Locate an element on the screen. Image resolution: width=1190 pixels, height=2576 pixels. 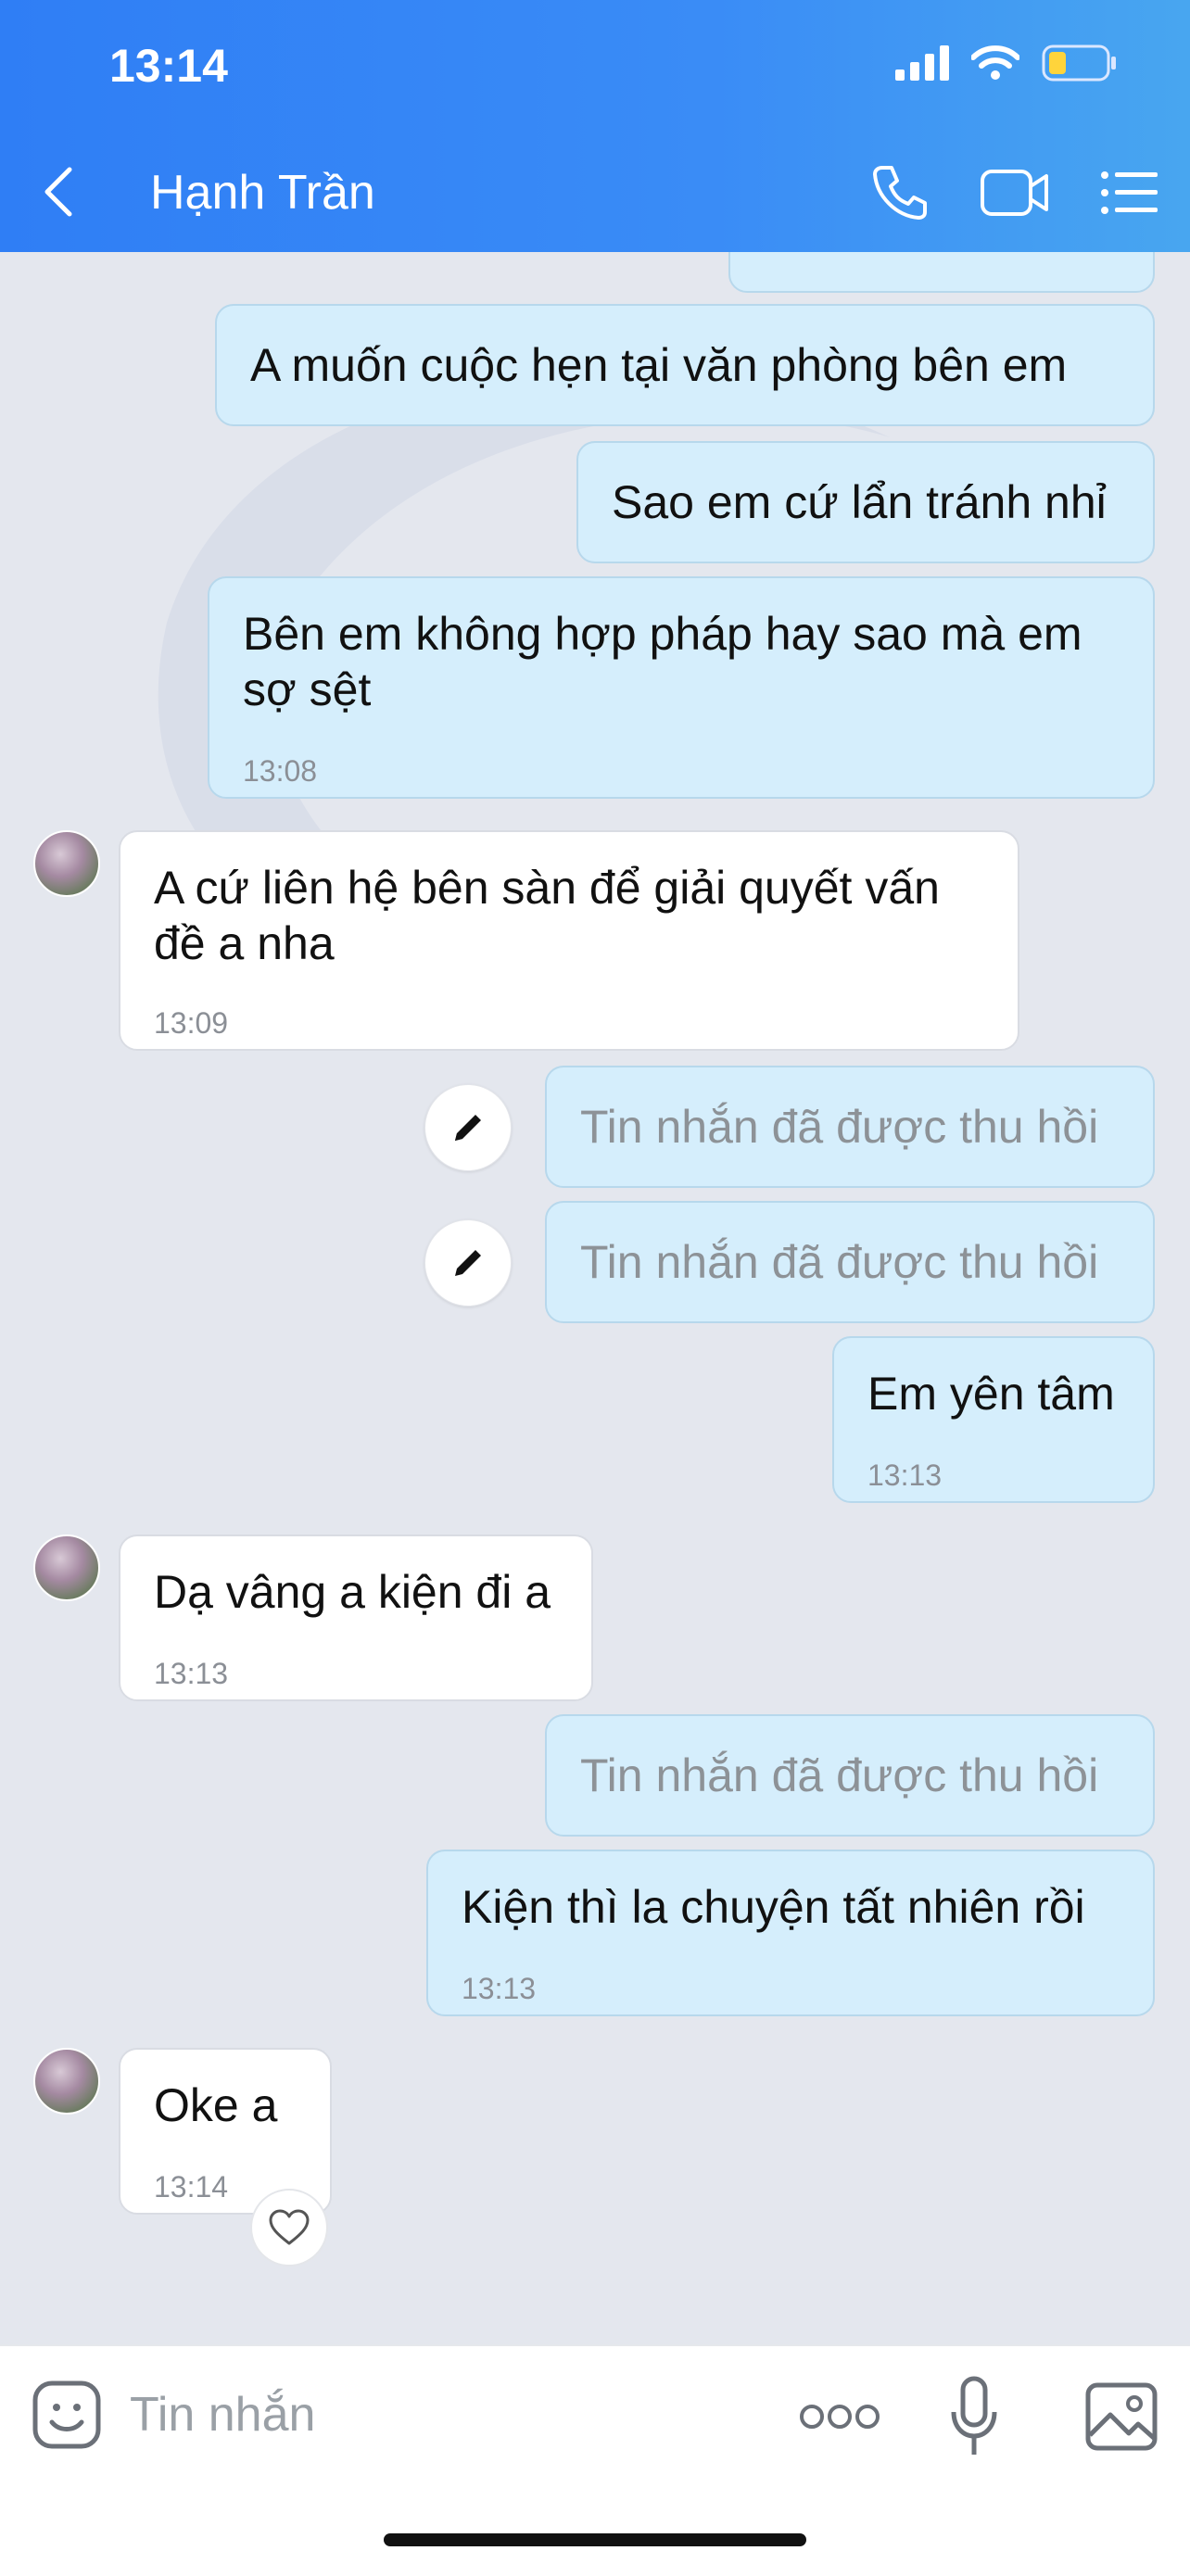
image-icon is located at coordinates (1121, 2416).